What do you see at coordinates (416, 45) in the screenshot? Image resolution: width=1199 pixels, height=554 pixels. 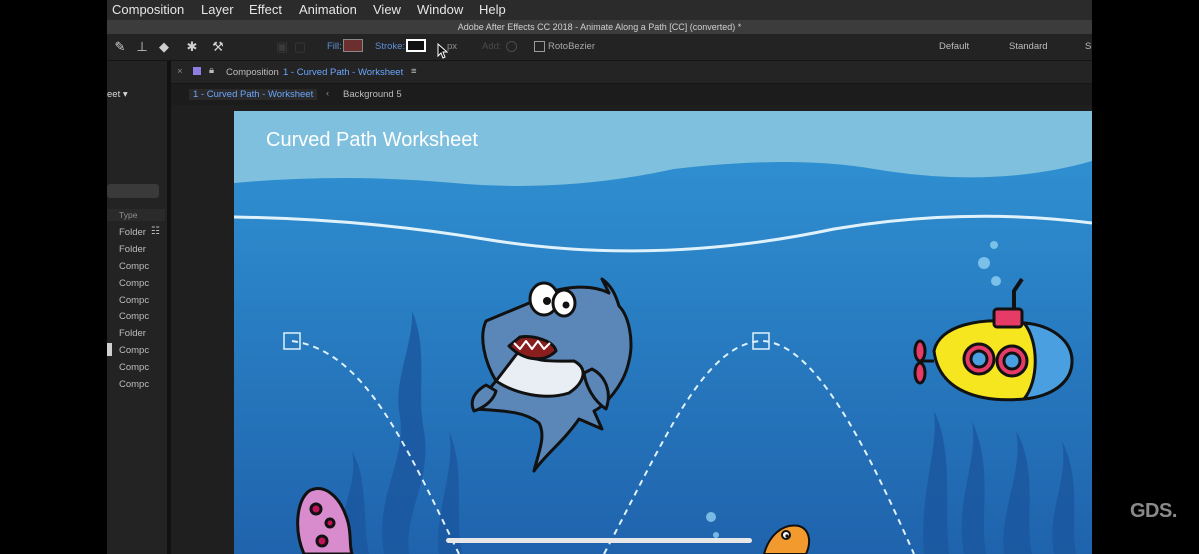 I see `stroke-swatch` at bounding box center [416, 45].